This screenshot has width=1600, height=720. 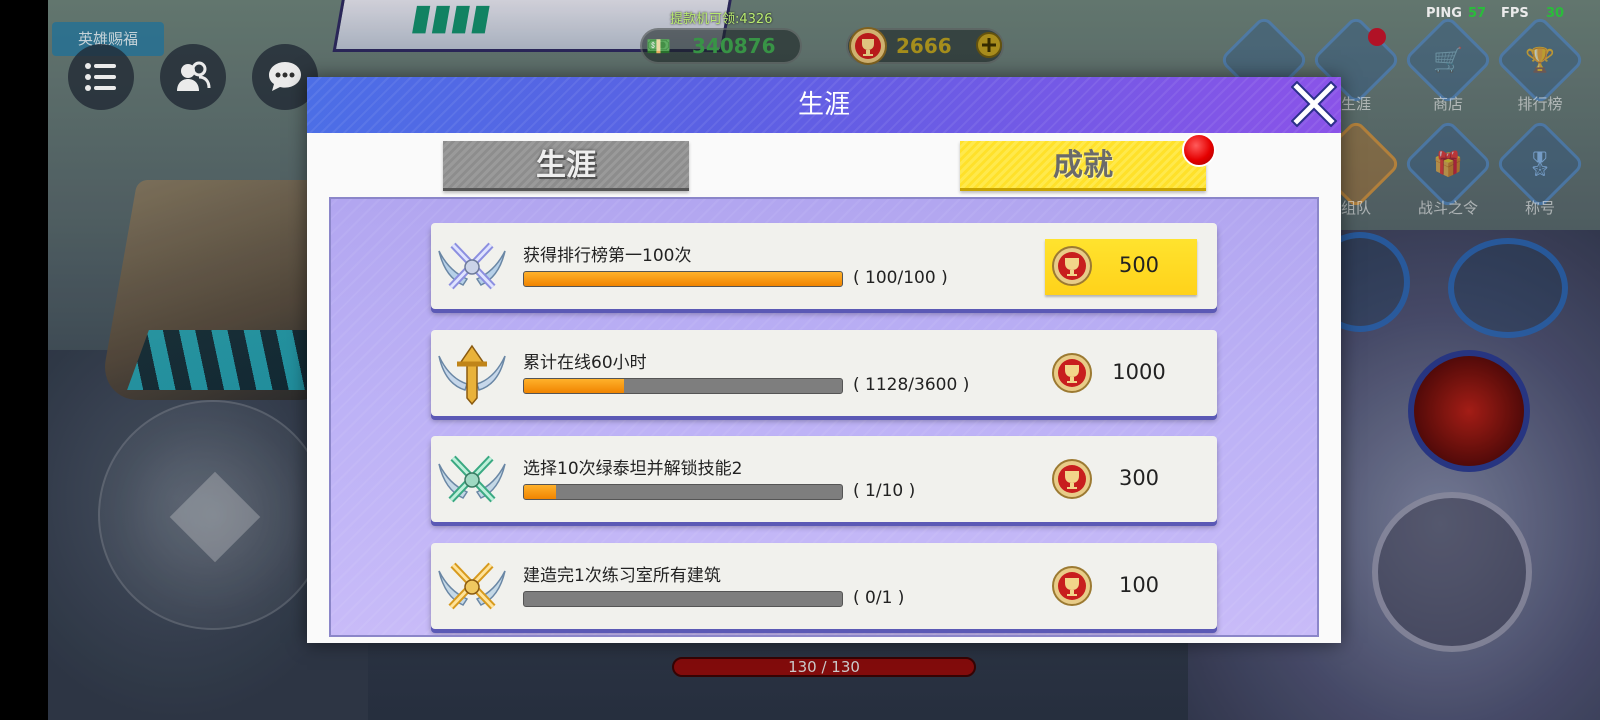 I want to click on close-icon, so click(x=1314, y=104).